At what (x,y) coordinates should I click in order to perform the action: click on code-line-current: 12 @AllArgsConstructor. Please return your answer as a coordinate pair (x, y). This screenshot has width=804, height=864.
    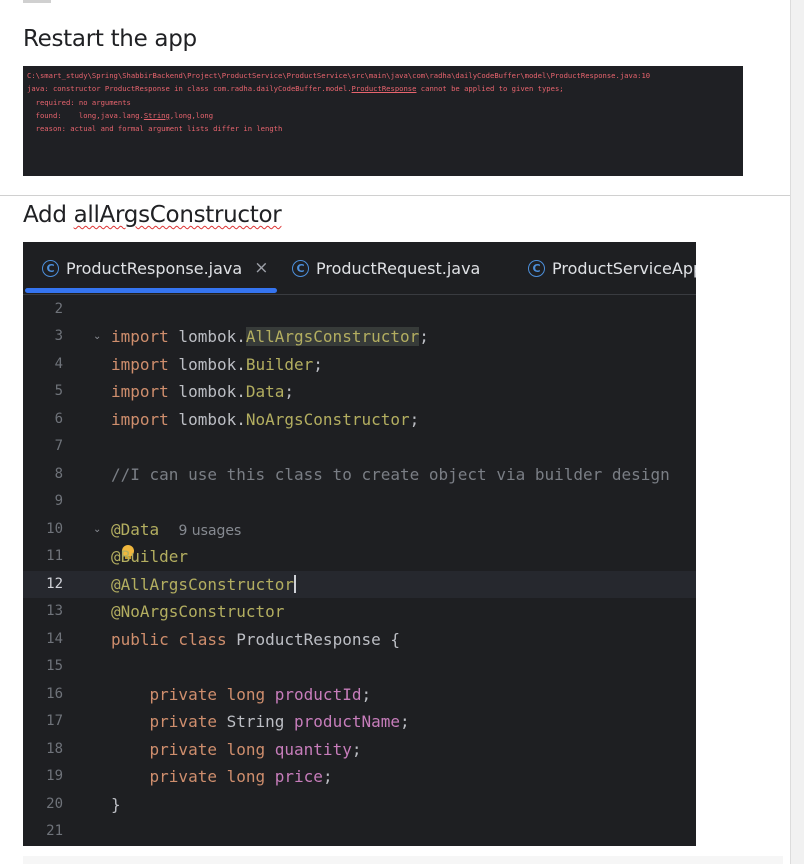
    Looking at the image, I should click on (359, 584).